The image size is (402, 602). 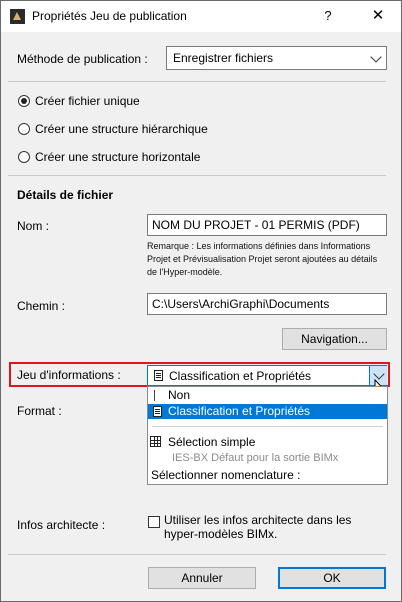 What do you see at coordinates (154, 395) in the screenshot?
I see `none-icon` at bounding box center [154, 395].